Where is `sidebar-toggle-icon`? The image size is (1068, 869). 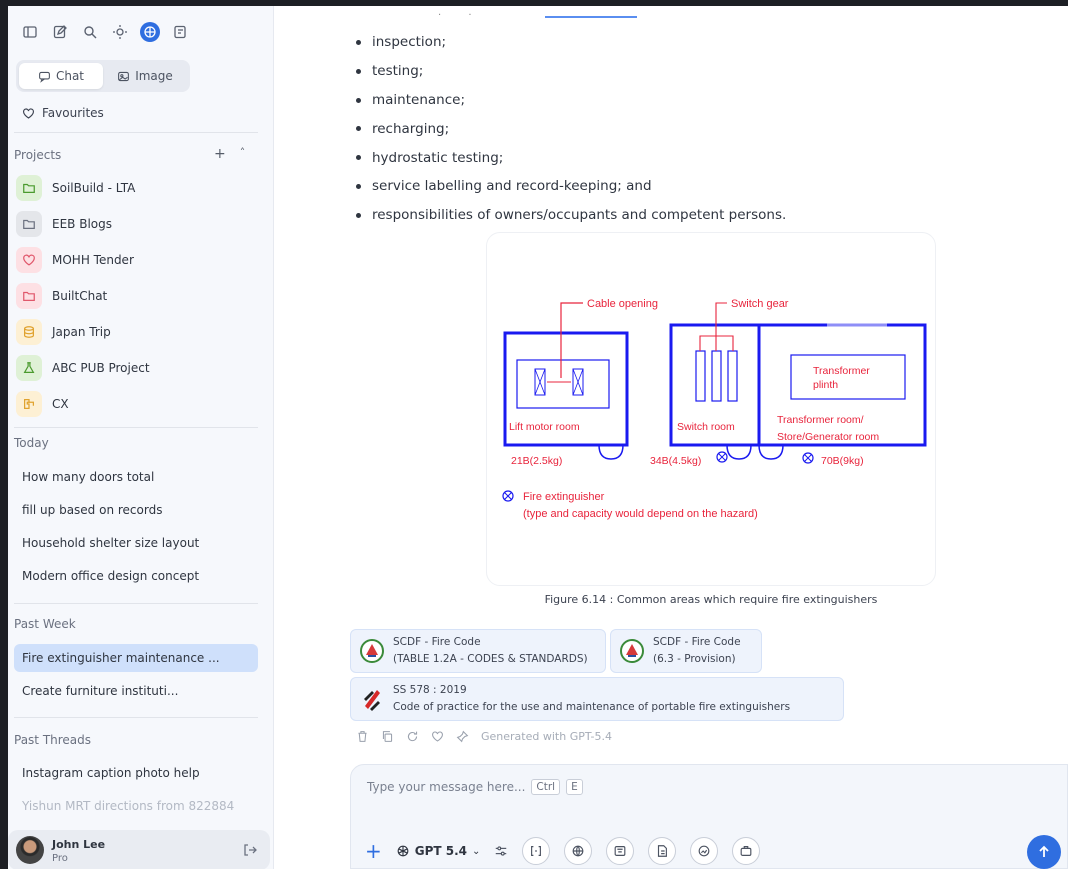
sidebar-toggle-icon is located at coordinates (30, 32).